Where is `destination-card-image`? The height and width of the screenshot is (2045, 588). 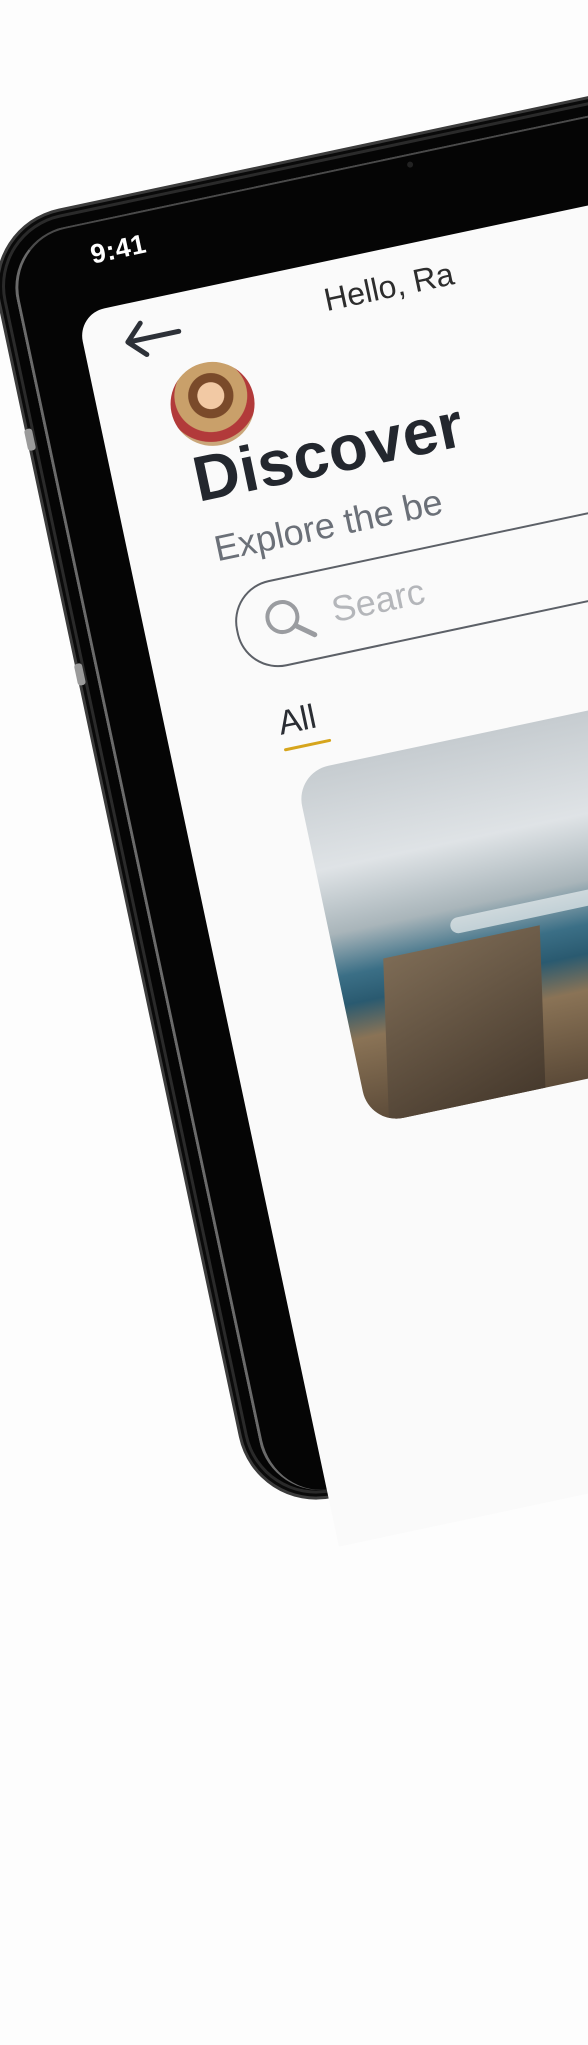 destination-card-image is located at coordinates (441, 890).